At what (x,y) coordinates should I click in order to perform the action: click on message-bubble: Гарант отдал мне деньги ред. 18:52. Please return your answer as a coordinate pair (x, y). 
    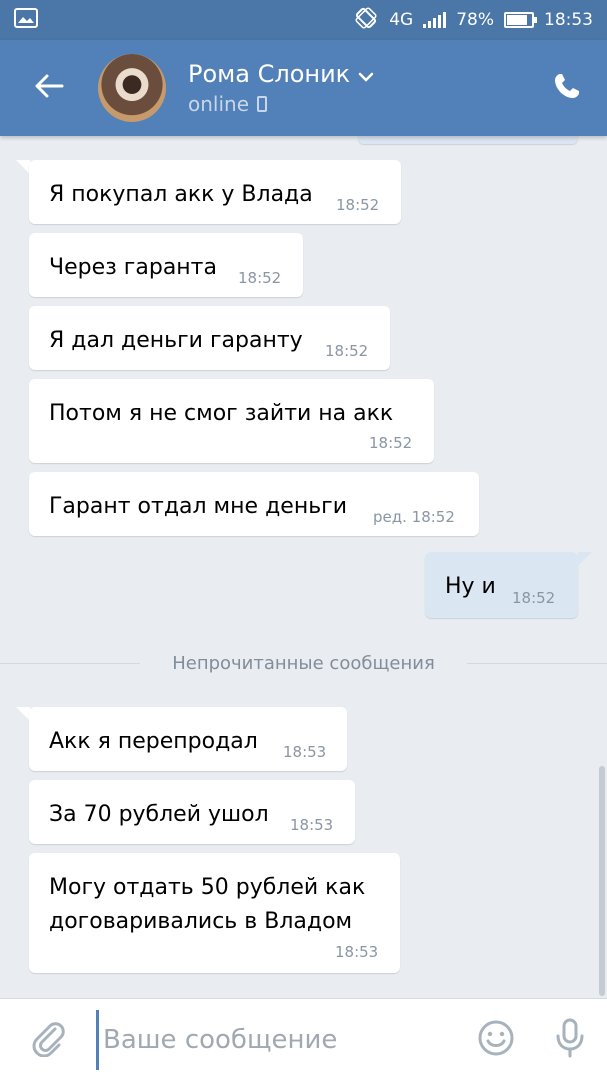
    Looking at the image, I should click on (254, 504).